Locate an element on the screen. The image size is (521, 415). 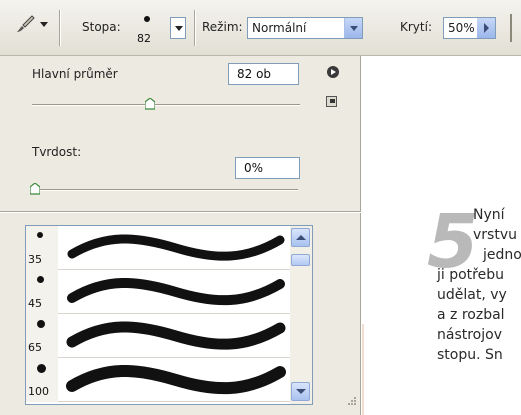
doc-text-line: Nyní is located at coordinates (489, 215).